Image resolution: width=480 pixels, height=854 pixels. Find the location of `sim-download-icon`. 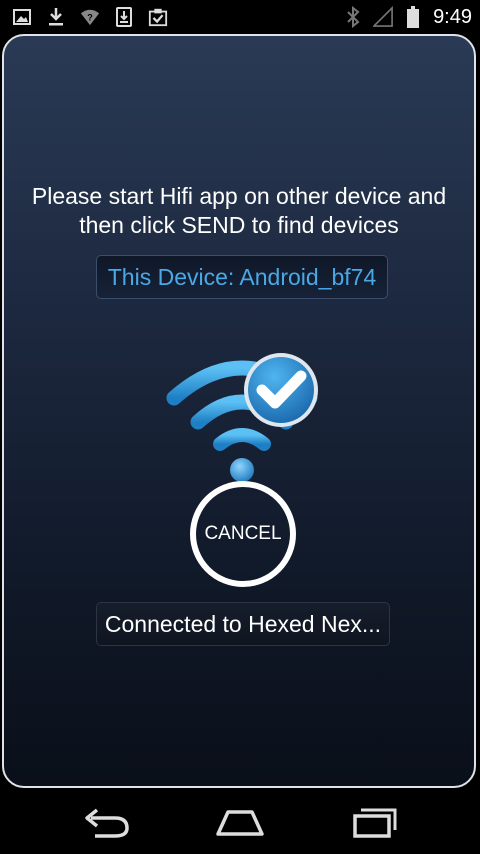

sim-download-icon is located at coordinates (124, 17).